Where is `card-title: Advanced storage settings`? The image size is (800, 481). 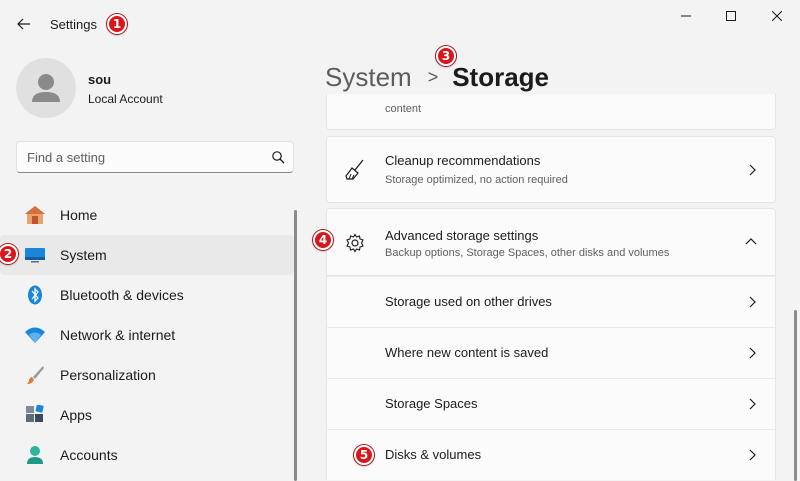
card-title: Advanced storage settings is located at coordinates (462, 235).